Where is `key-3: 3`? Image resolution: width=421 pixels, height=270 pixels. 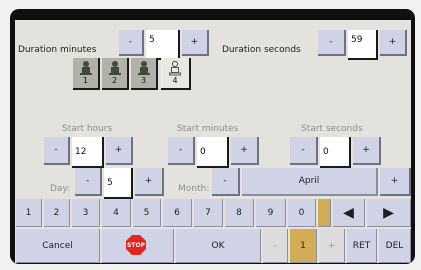 key-3: 3 is located at coordinates (86, 213).